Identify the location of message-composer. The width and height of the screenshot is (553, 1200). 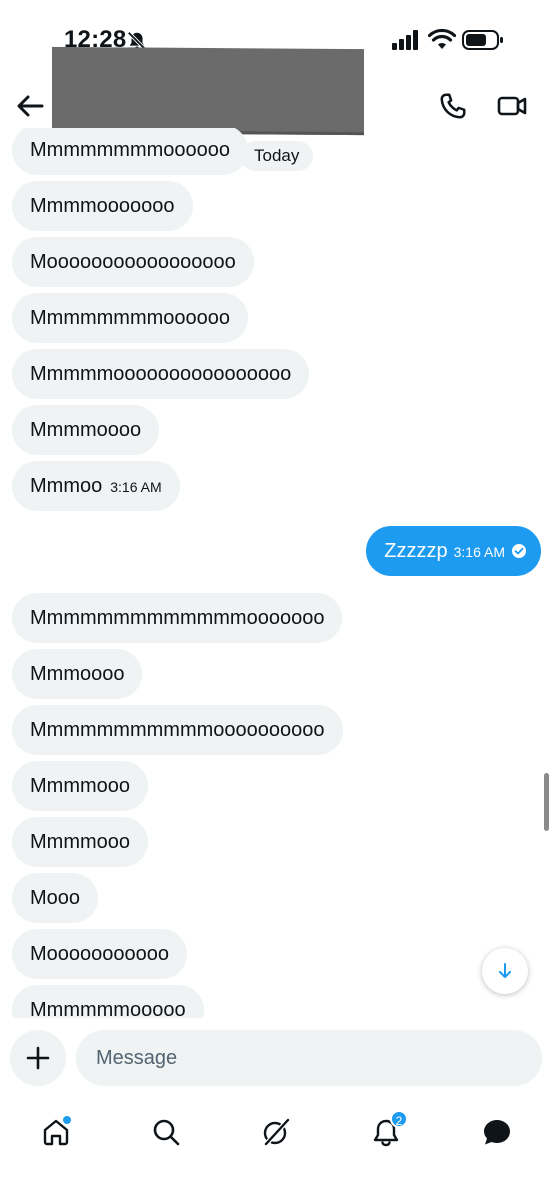
(276, 1058).